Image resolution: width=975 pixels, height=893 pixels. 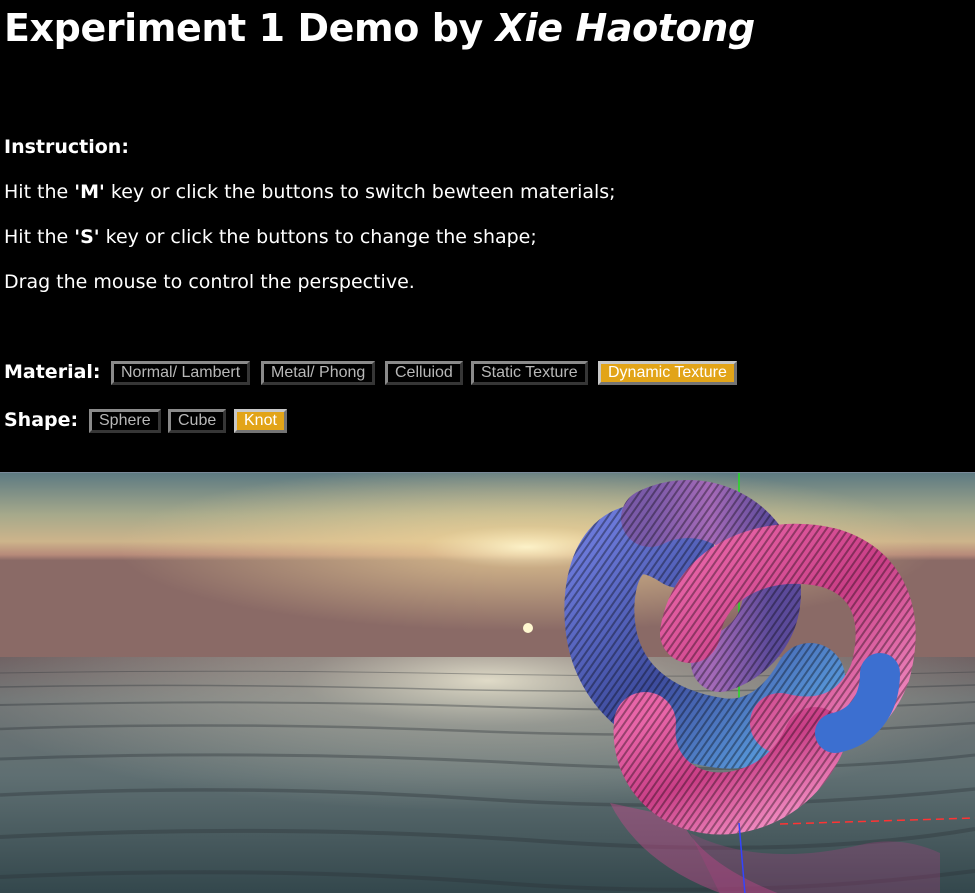 I want to click on material-static-texture-button: Static Texture, so click(x=529, y=373).